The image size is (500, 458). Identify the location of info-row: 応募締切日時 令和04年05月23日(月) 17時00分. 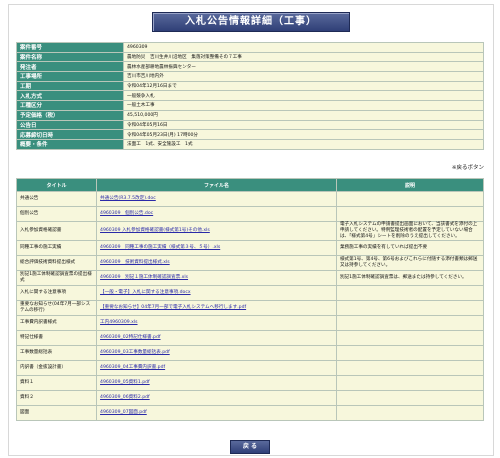
(250, 134).